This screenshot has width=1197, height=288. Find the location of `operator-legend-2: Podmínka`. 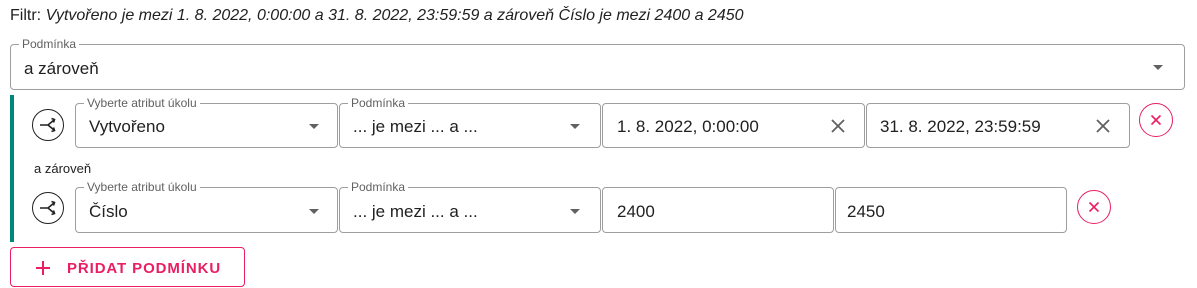

operator-legend-2: Podmínka is located at coordinates (378, 187).